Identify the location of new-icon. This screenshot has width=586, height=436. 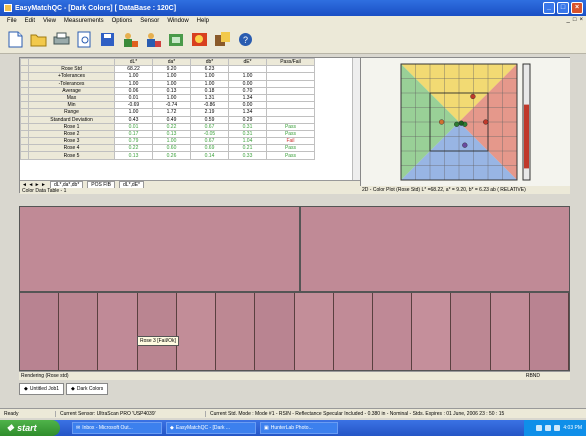
(15, 39).